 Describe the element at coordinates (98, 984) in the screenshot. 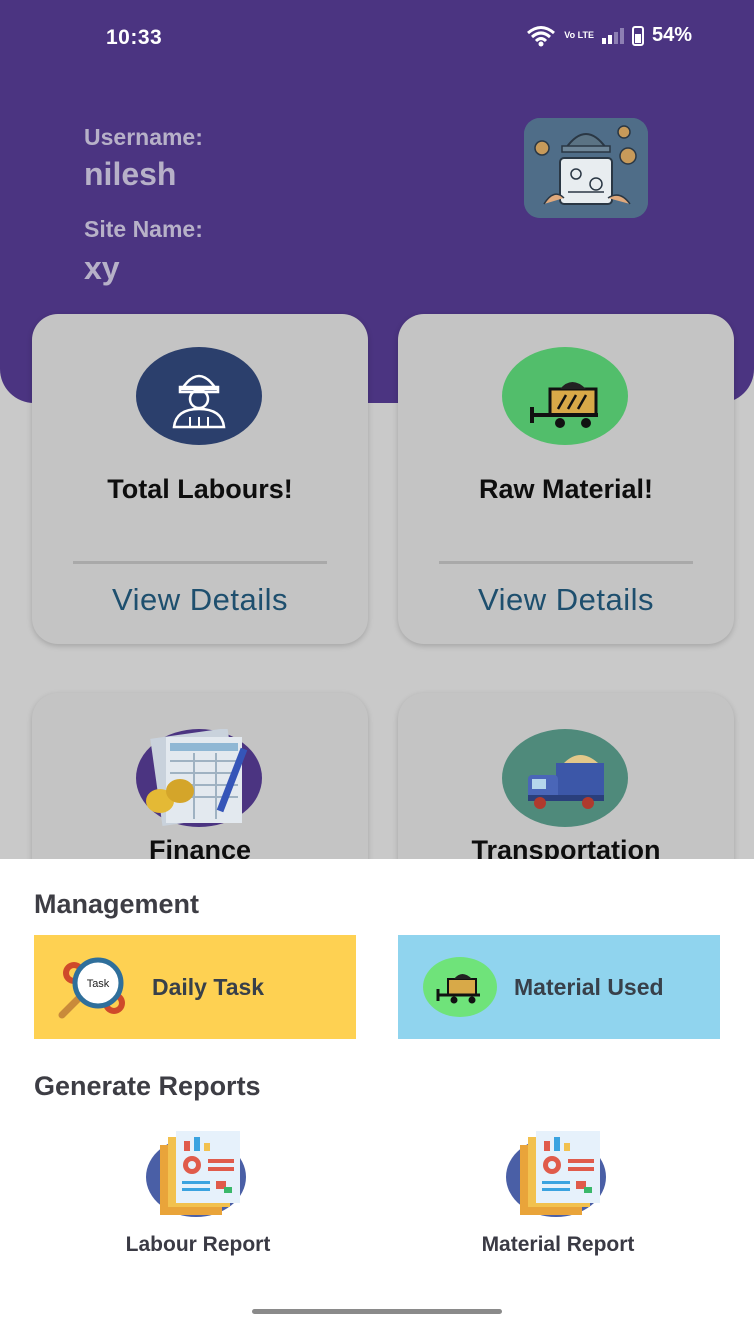

I see `task-icon-text: Task` at that location.